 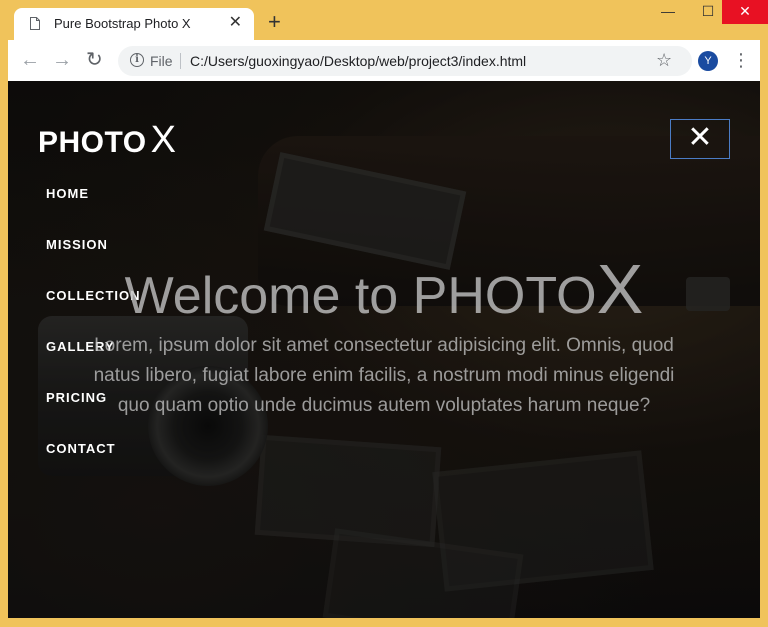 I want to click on browser-tab: Pure Bootstrap Photo X ✕, so click(x=134, y=24).